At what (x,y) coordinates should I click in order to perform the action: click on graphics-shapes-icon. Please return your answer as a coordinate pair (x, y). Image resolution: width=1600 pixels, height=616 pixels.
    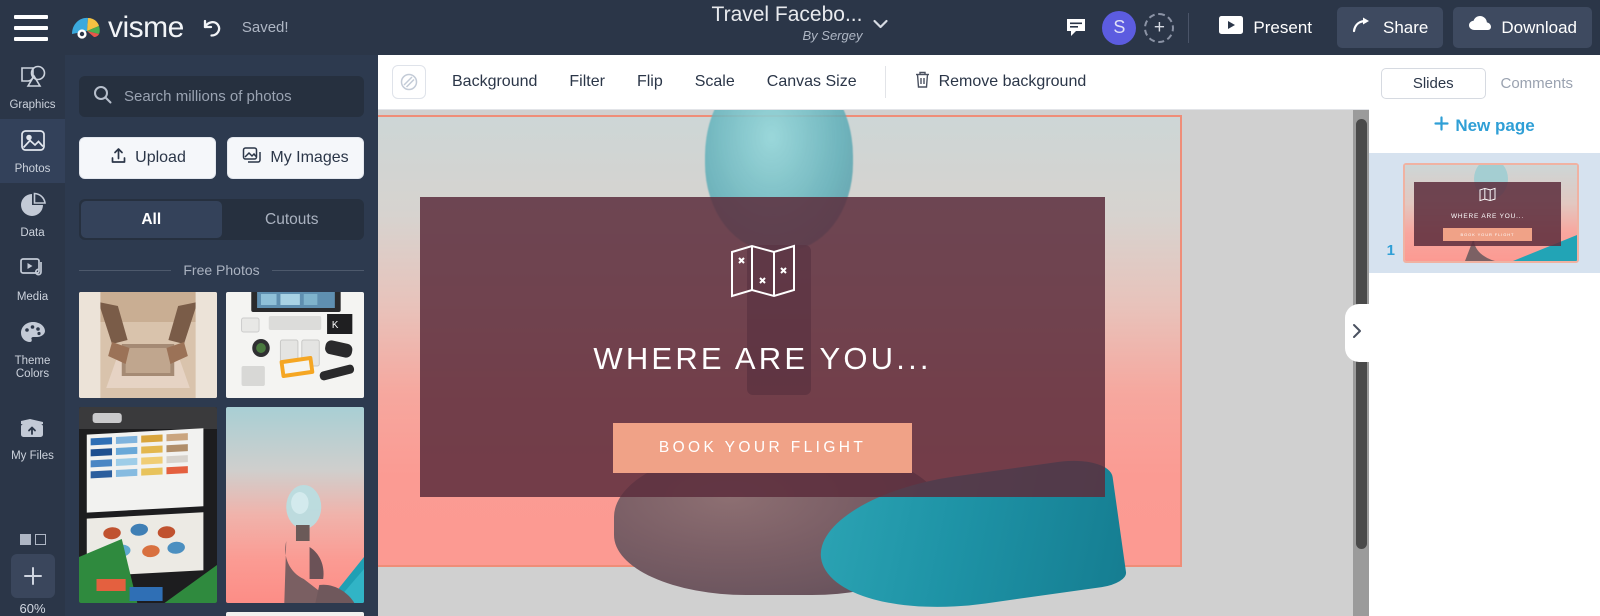
    Looking at the image, I should click on (33, 79).